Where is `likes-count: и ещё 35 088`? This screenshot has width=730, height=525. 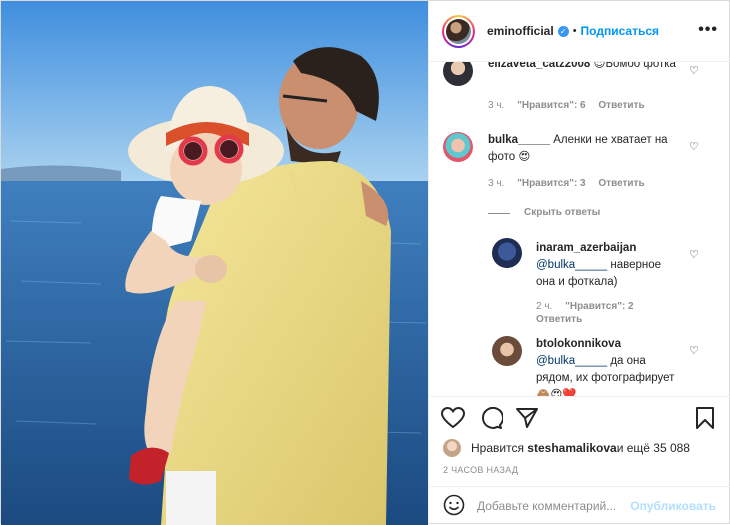
likes-count: и ещё 35 088 is located at coordinates (653, 448).